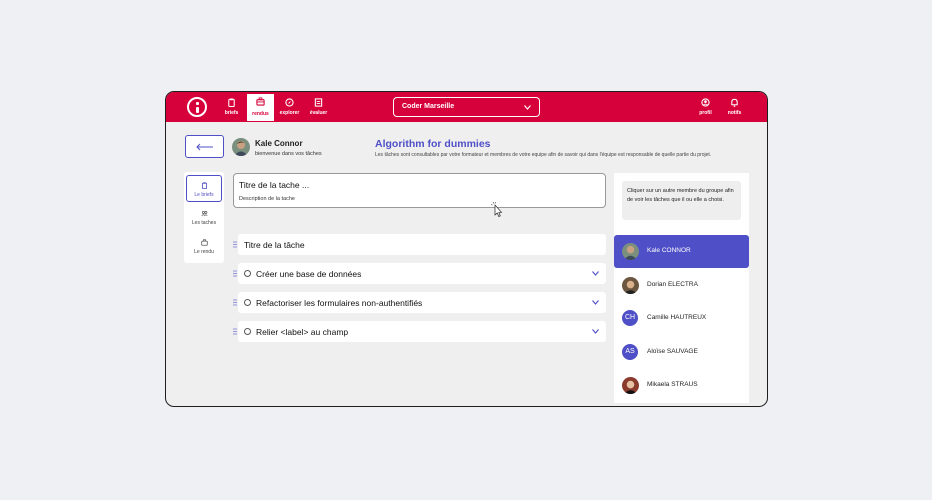 Image resolution: width=932 pixels, height=500 pixels. Describe the element at coordinates (681, 318) in the screenshot. I see `member-item: CH Camille HAUTREUX` at that location.